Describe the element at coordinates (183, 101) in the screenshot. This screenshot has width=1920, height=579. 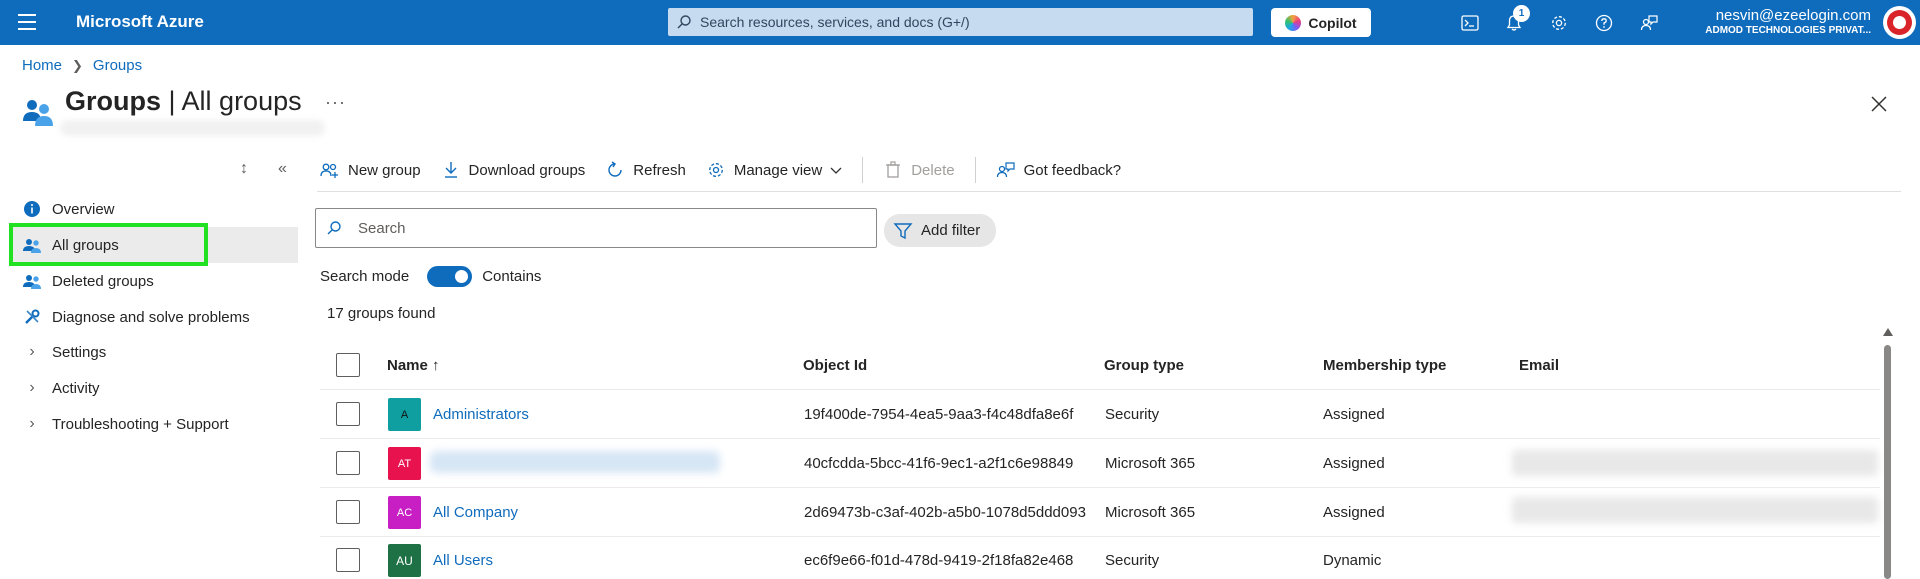
I see `page-title: Groups | All groups` at that location.